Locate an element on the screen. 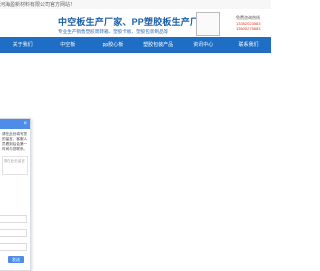 This screenshot has height=271, width=320. main-nav: 关于我们 中空板 pp胶心板 塑胶包装产品 资讯中心 联系我们 is located at coordinates (135, 45).